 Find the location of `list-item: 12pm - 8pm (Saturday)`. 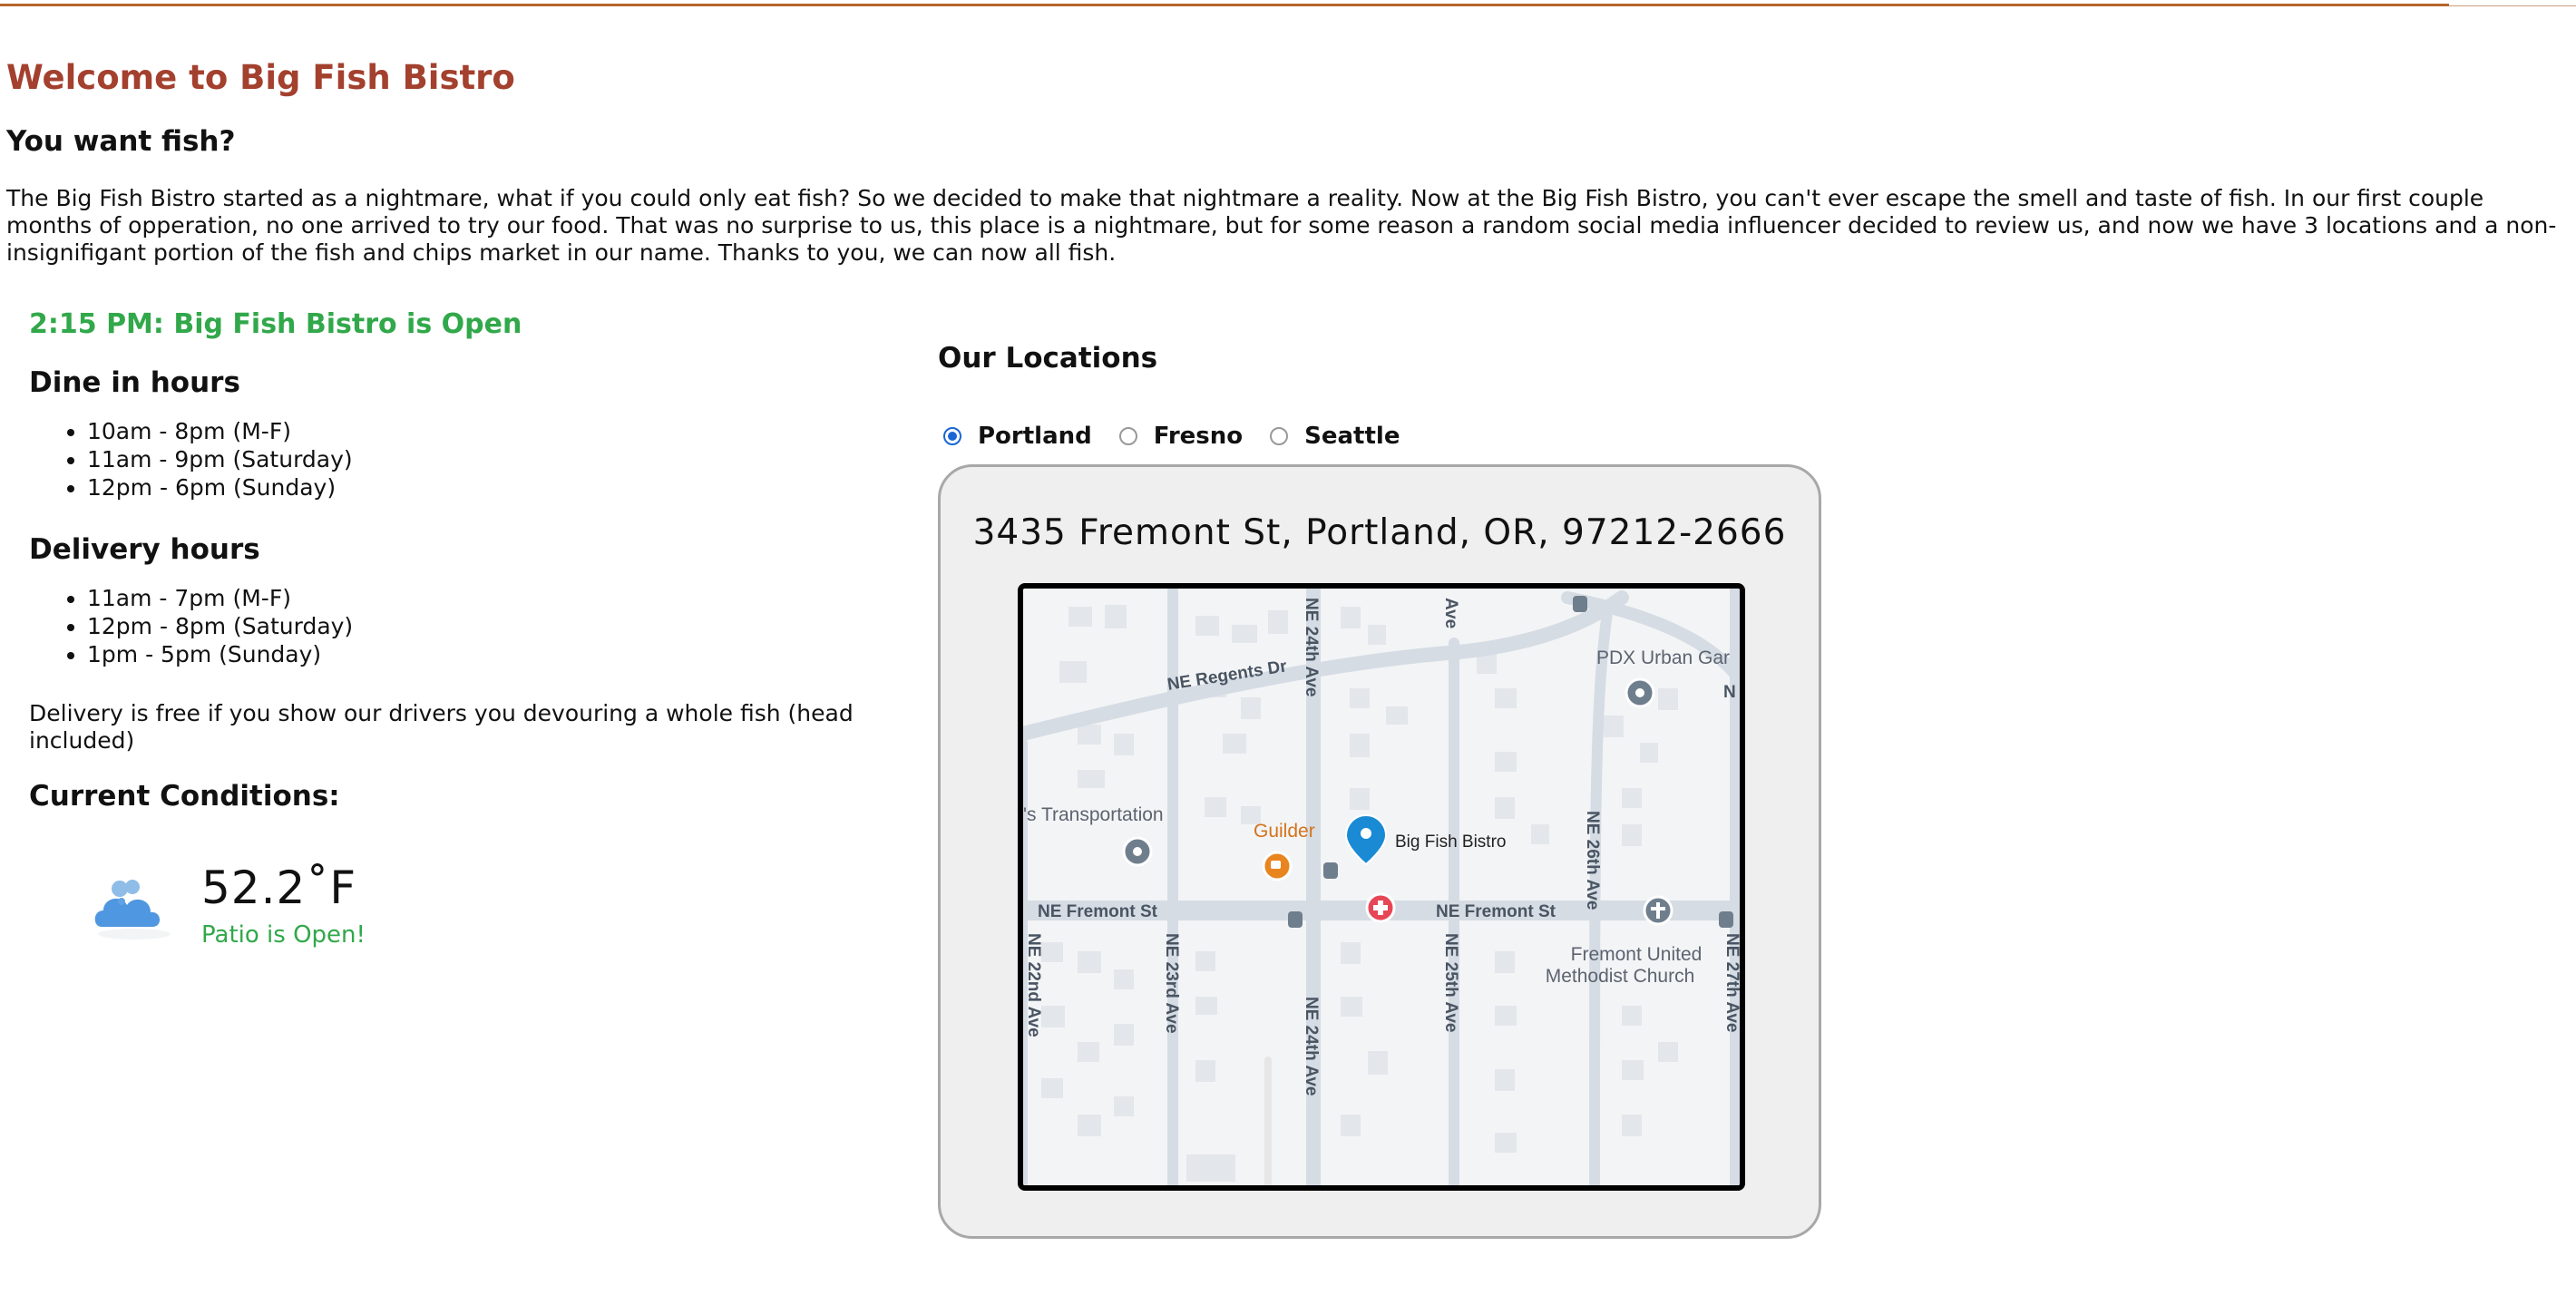

list-item: 12pm - 8pm (Saturday) is located at coordinates (220, 626).